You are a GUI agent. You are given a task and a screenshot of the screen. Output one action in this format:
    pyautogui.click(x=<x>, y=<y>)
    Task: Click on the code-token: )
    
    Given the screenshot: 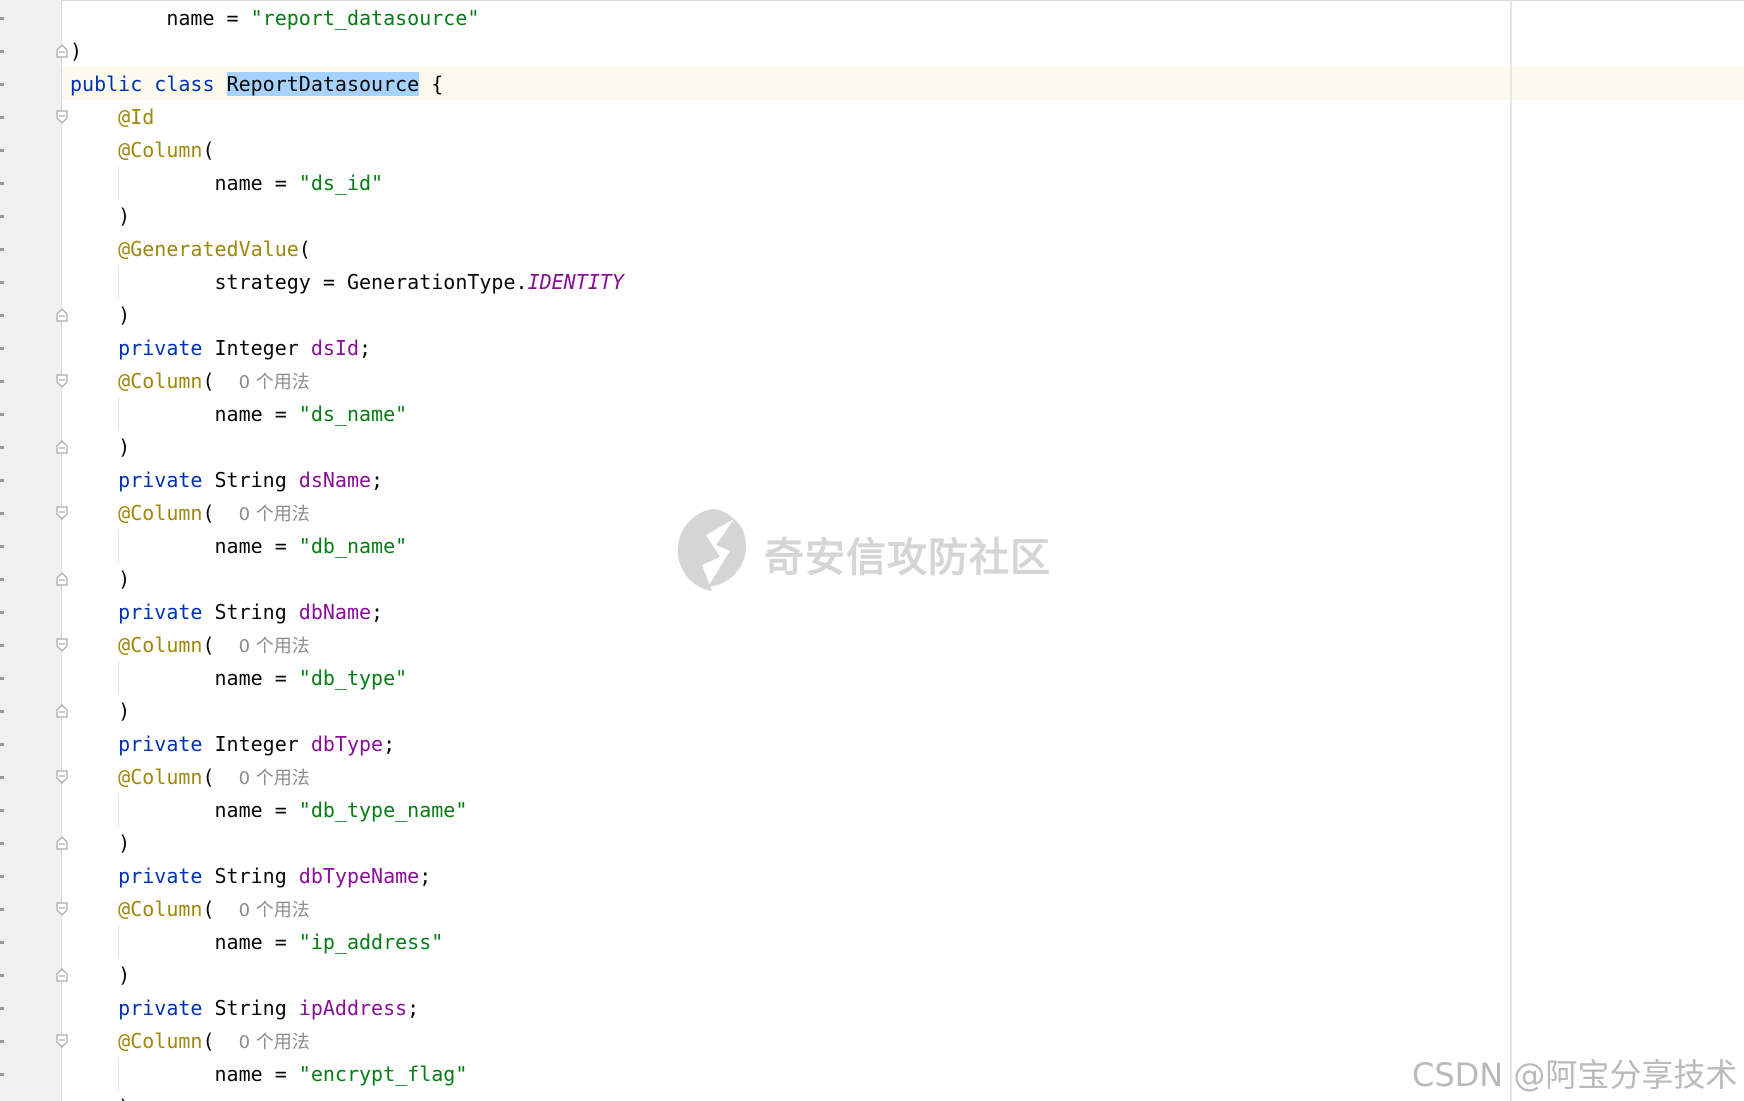 What is the action you would take?
    pyautogui.click(x=100, y=315)
    